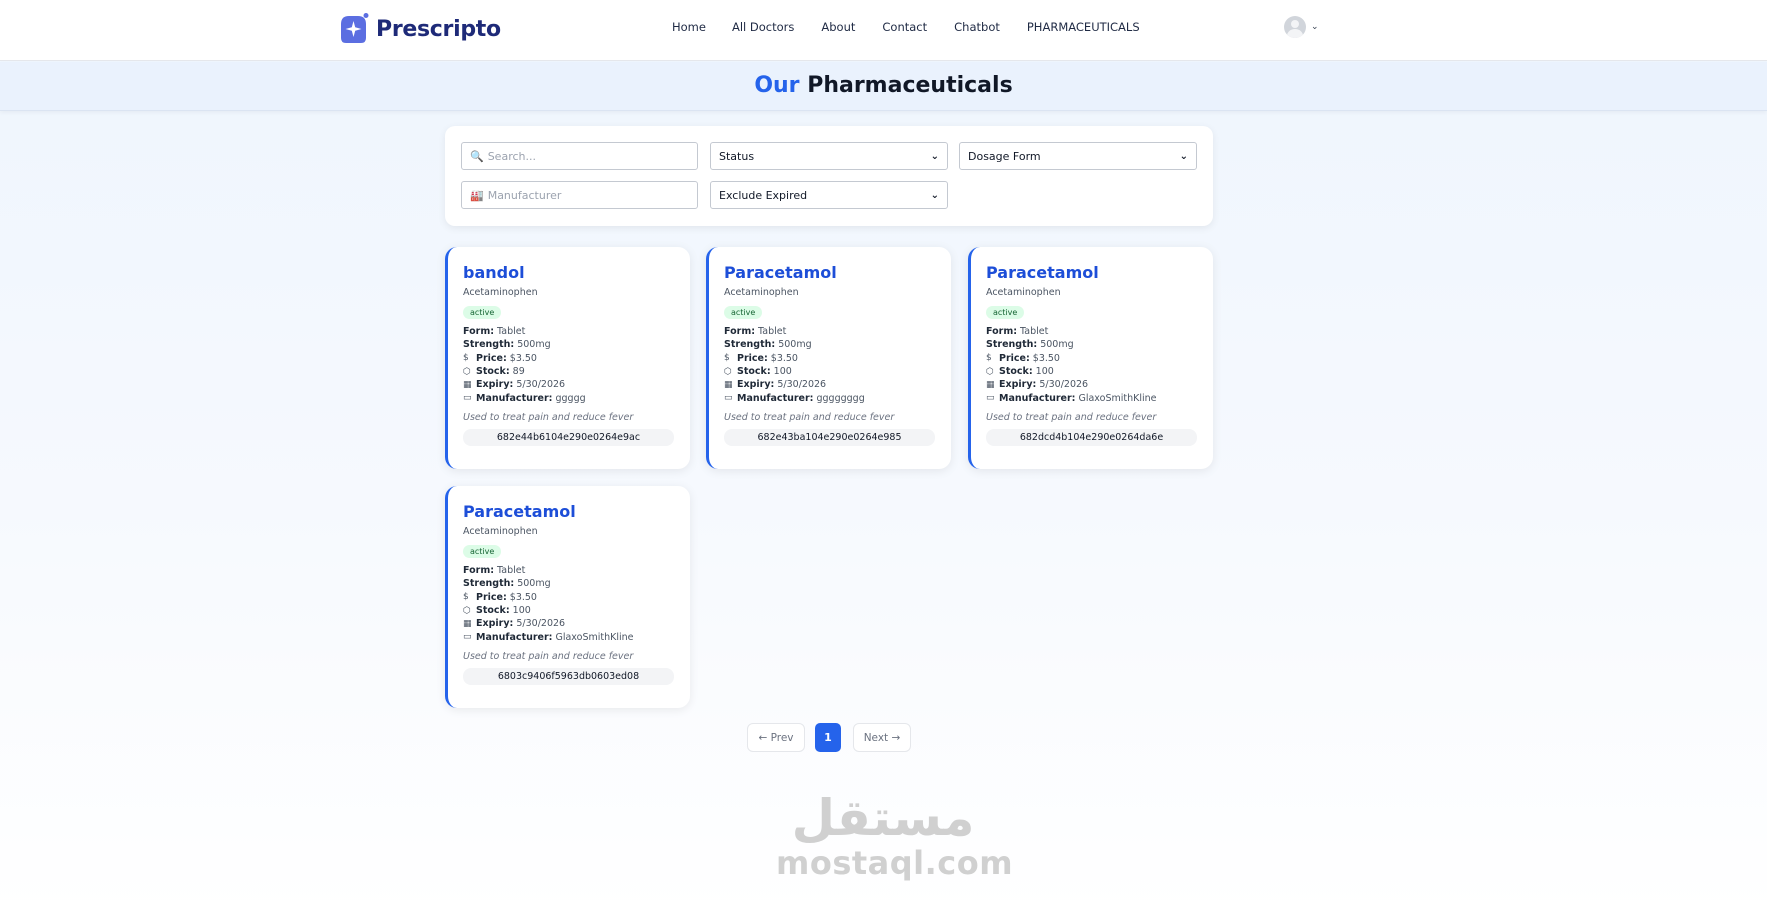 This screenshot has height=913, width=1767. Describe the element at coordinates (579, 195) in the screenshot. I see `manufacturer-input: 🏭 Manufacturer` at that location.